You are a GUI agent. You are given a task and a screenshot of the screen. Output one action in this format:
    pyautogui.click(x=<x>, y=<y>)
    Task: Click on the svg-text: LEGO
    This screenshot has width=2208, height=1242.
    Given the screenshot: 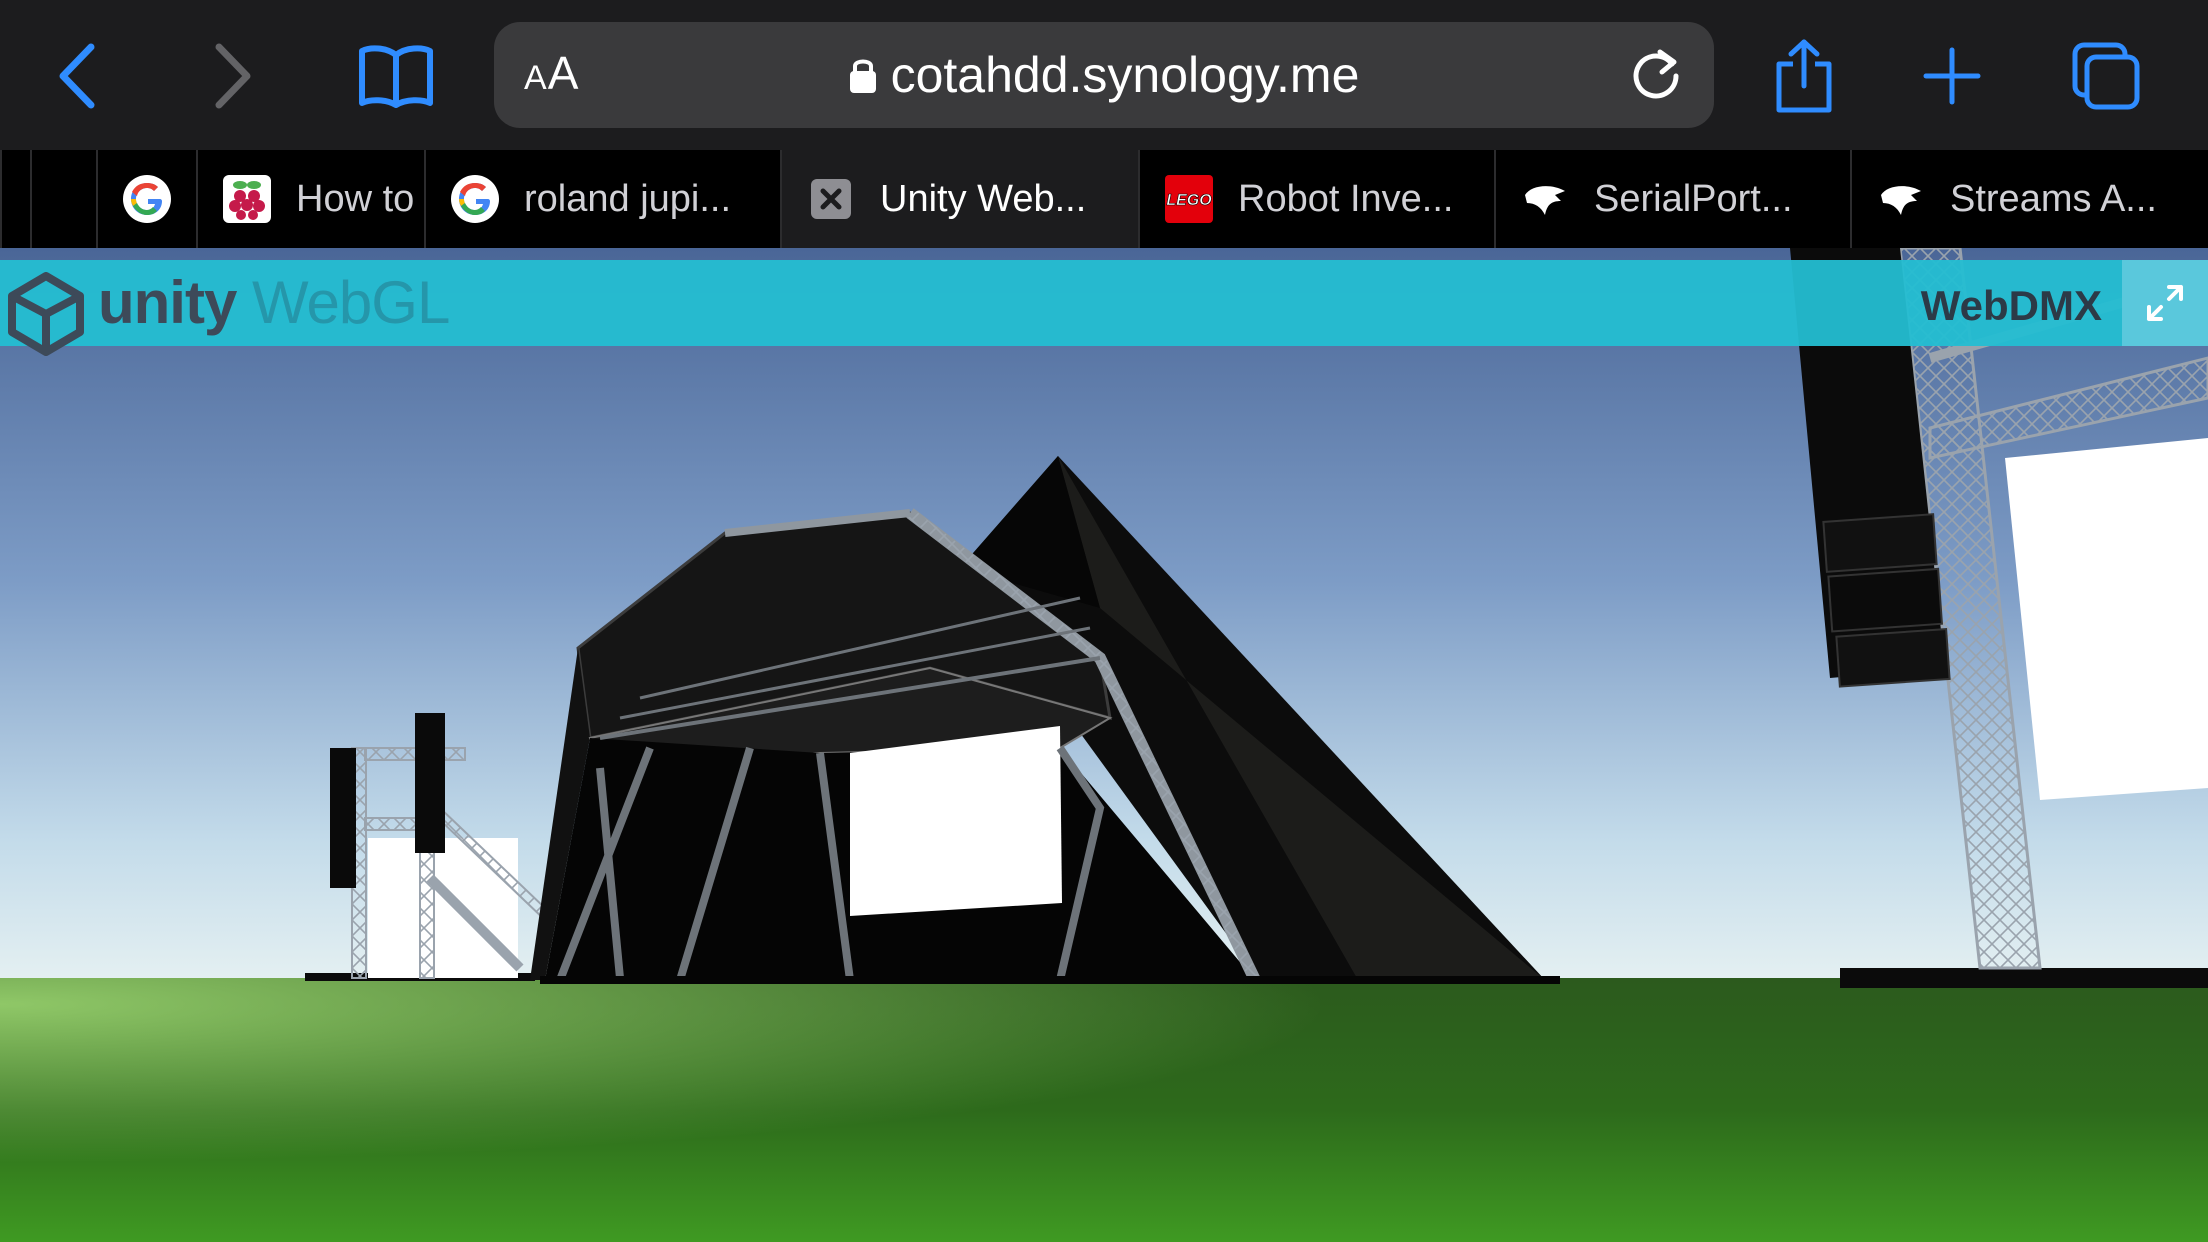 What is the action you would take?
    pyautogui.click(x=1189, y=200)
    